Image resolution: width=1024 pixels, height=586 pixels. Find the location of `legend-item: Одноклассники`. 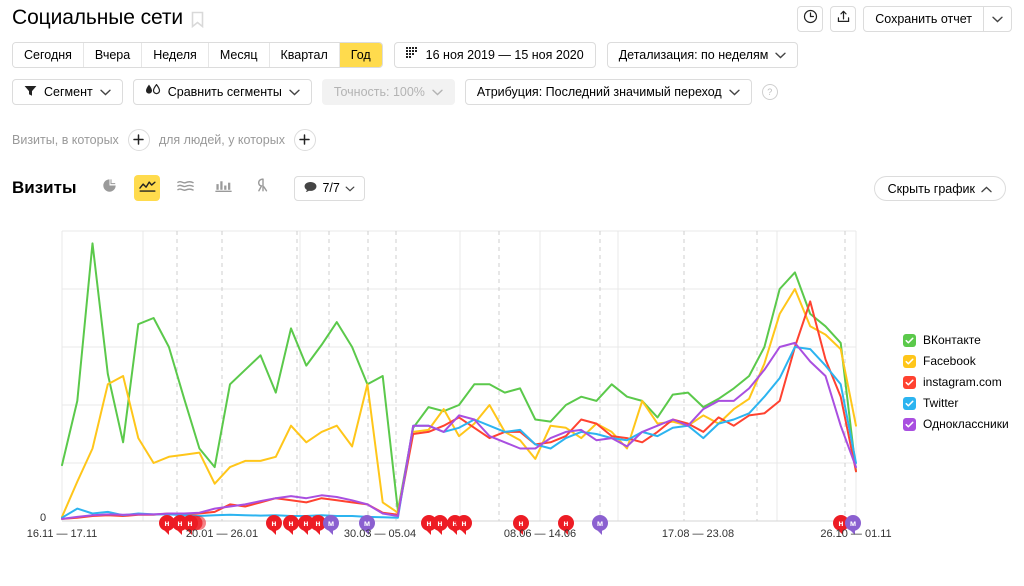

legend-item: Одноклассники is located at coordinates (956, 424).